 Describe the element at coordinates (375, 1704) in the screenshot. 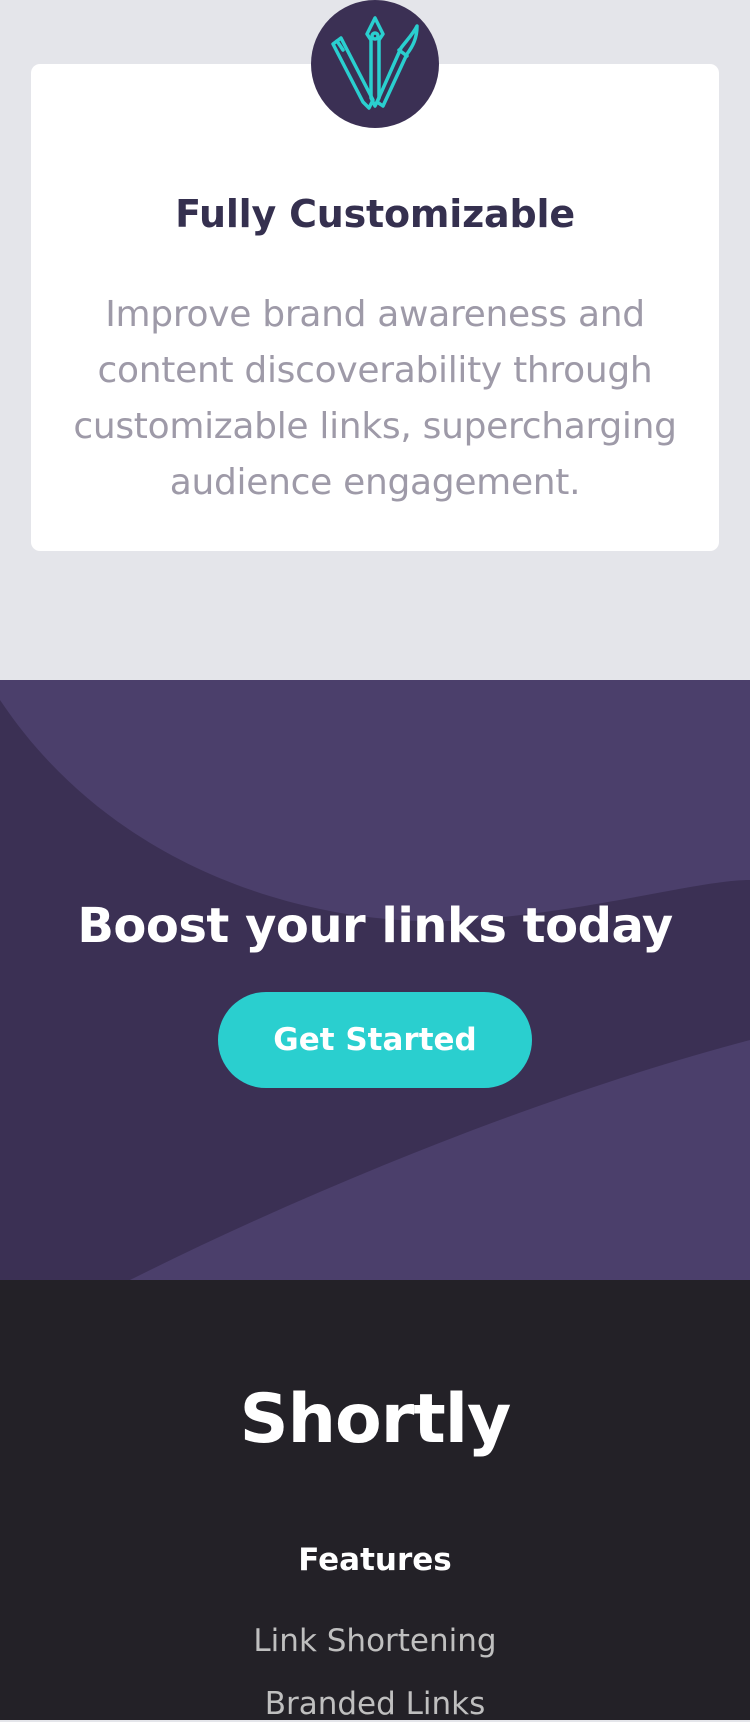

I see `footer-link-branded-links: Branded Links` at that location.